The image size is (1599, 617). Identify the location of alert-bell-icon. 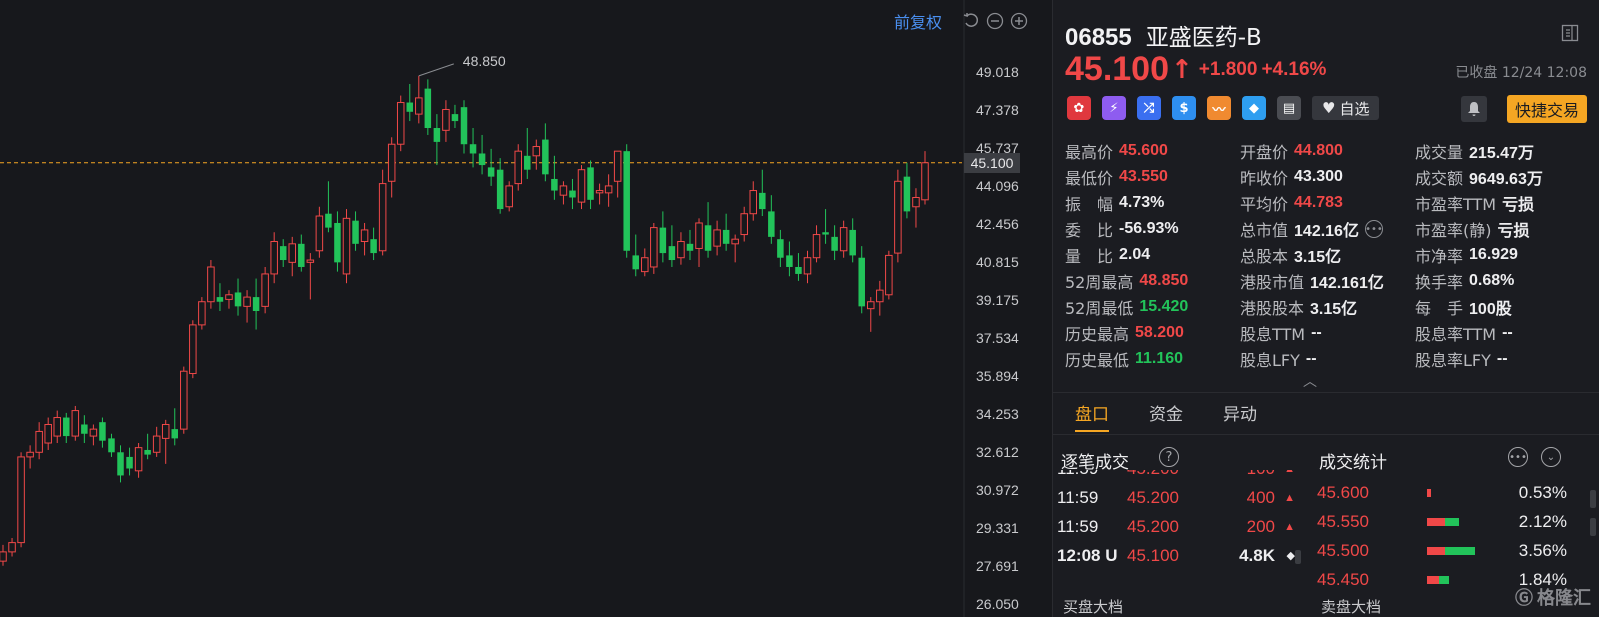
(1474, 109).